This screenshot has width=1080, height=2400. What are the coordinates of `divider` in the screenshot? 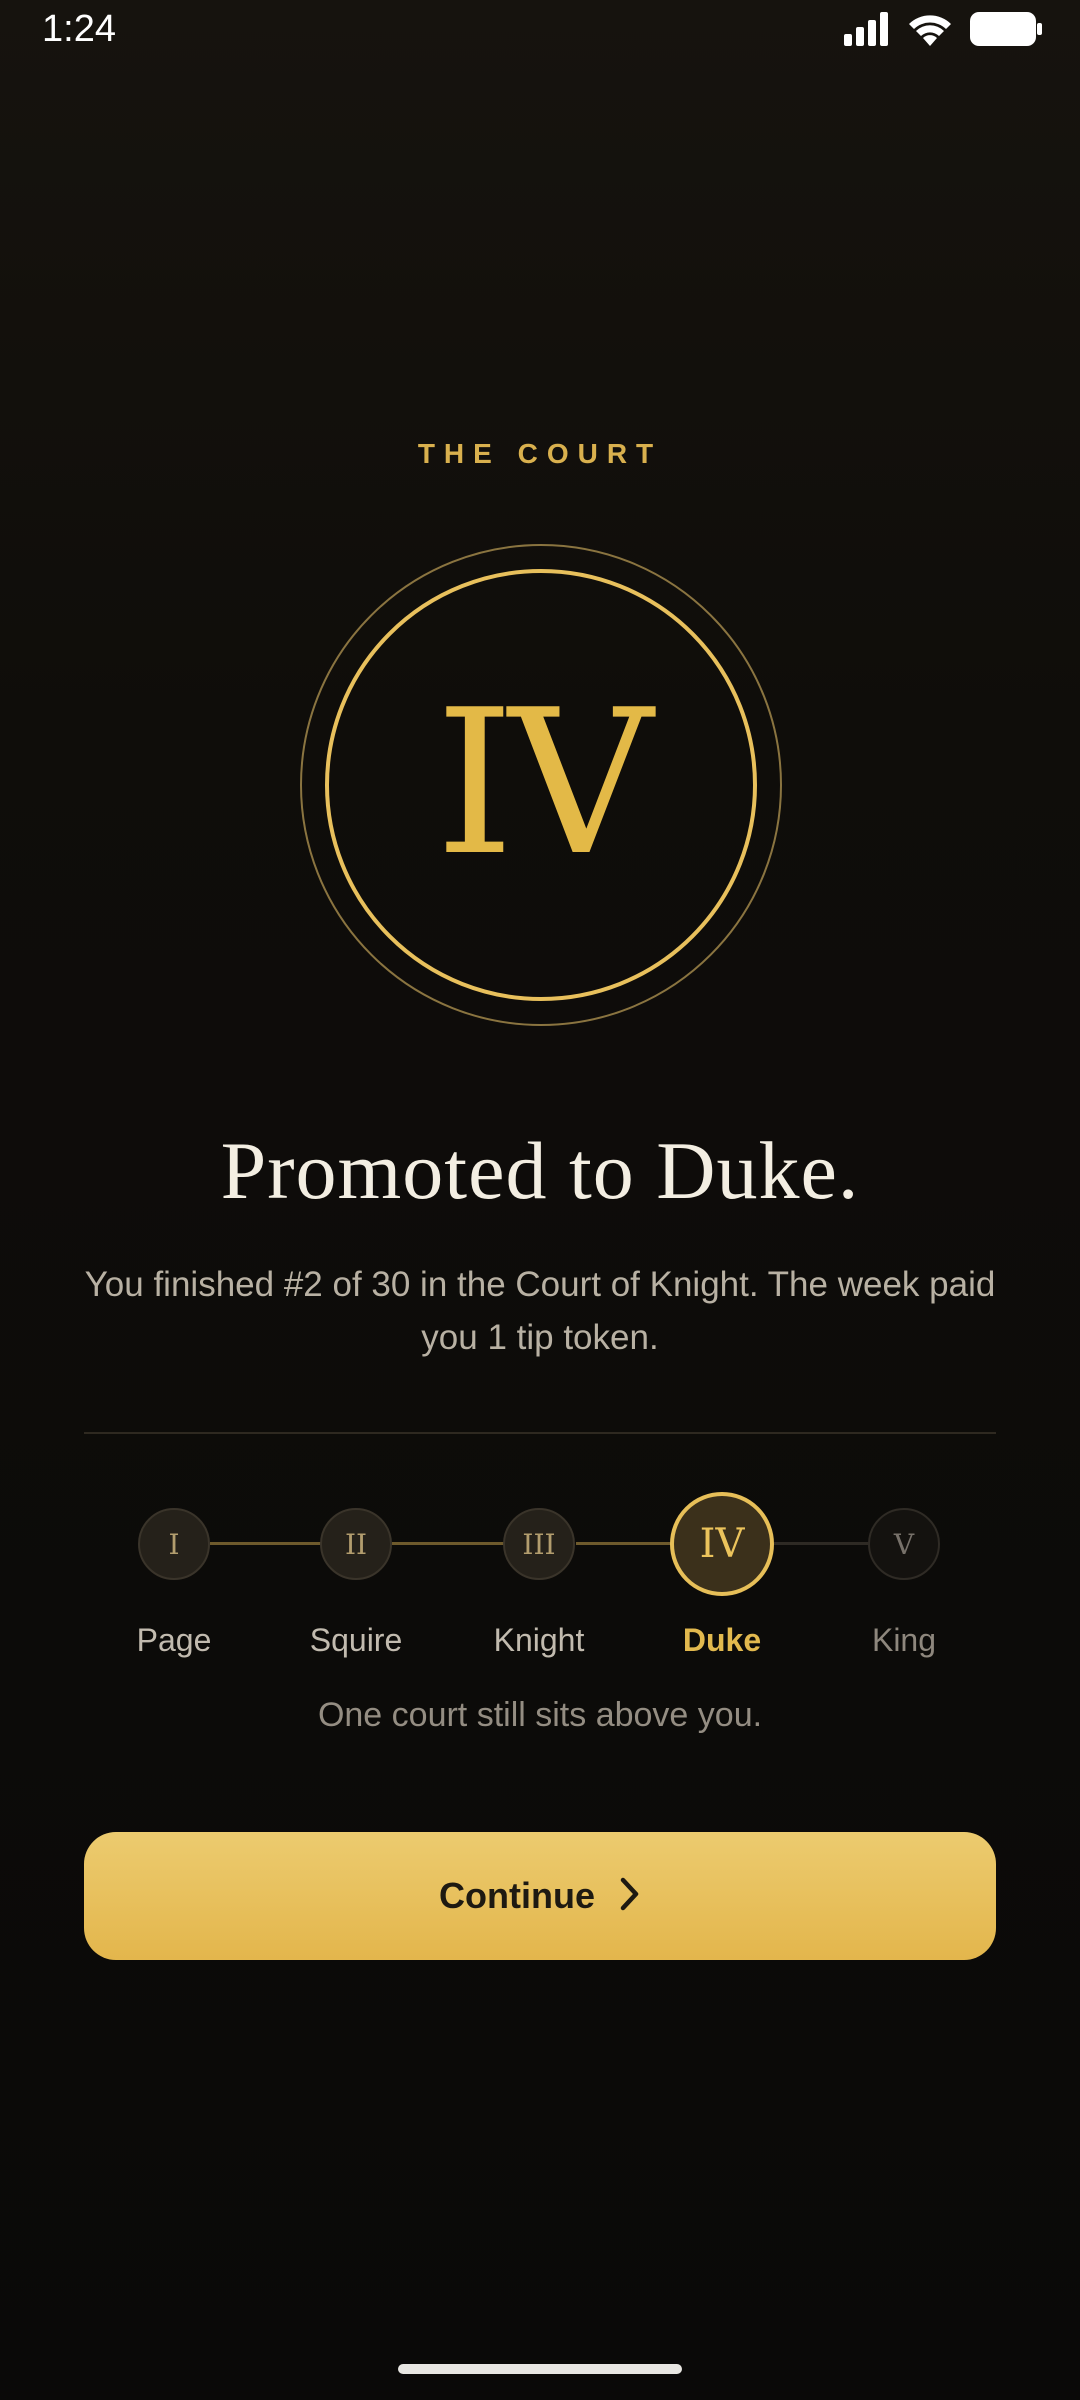 It's located at (540, 1433).